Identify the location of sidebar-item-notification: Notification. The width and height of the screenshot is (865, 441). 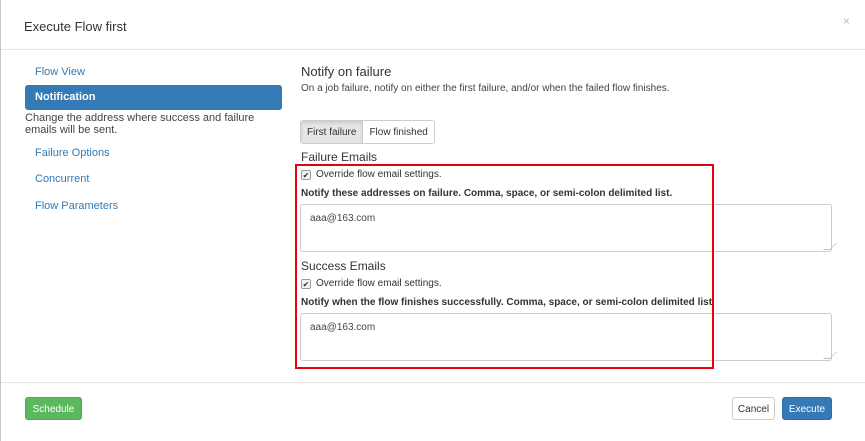
(153, 97).